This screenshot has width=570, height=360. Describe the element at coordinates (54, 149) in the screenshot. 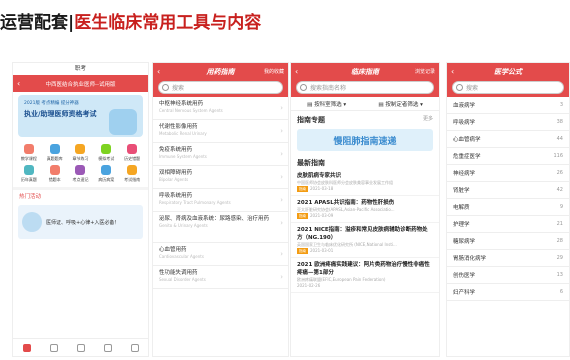

I see `question-bank-icon` at that location.